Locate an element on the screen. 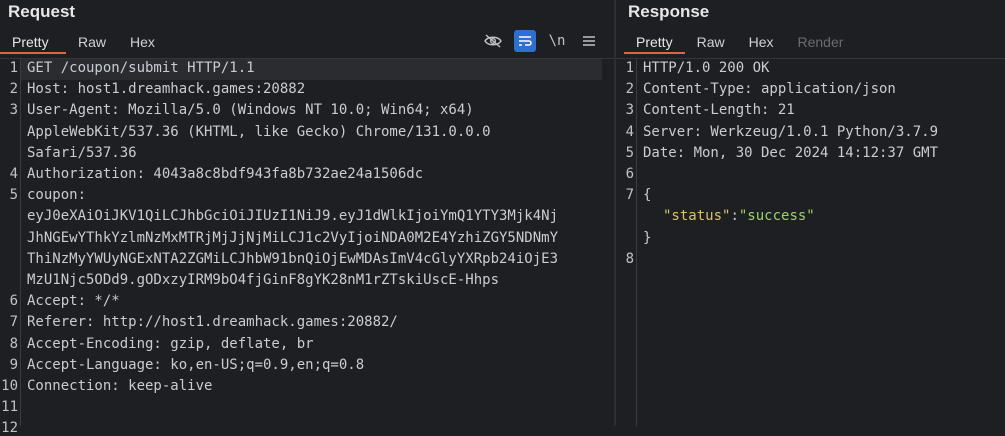  code-line: coupon: is located at coordinates (57, 195).